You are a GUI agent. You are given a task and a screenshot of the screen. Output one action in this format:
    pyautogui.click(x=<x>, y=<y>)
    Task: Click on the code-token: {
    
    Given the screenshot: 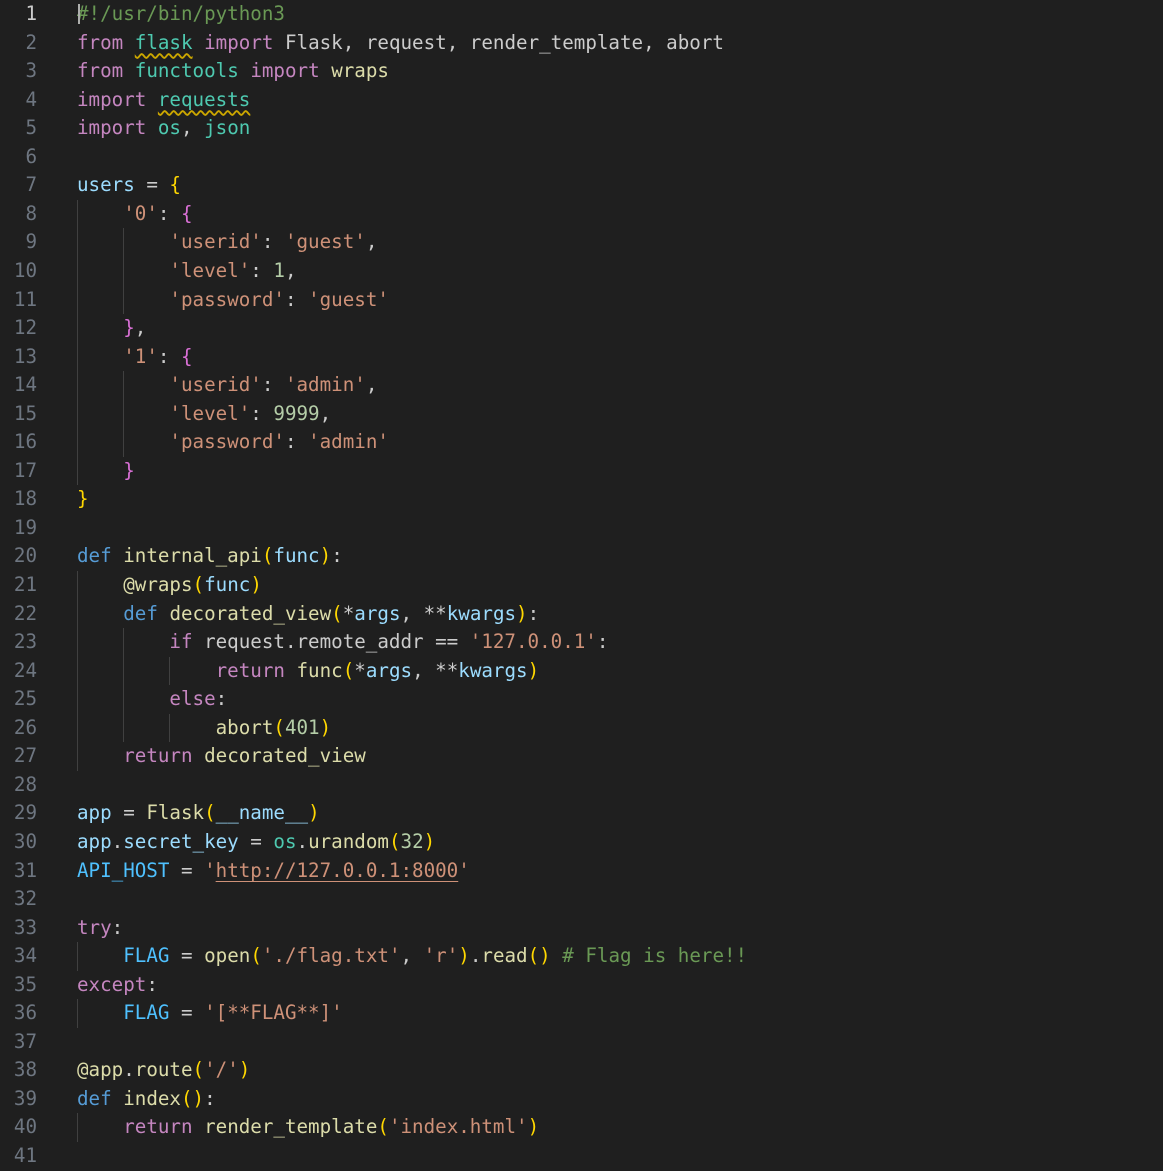 What is the action you would take?
    pyautogui.click(x=186, y=213)
    